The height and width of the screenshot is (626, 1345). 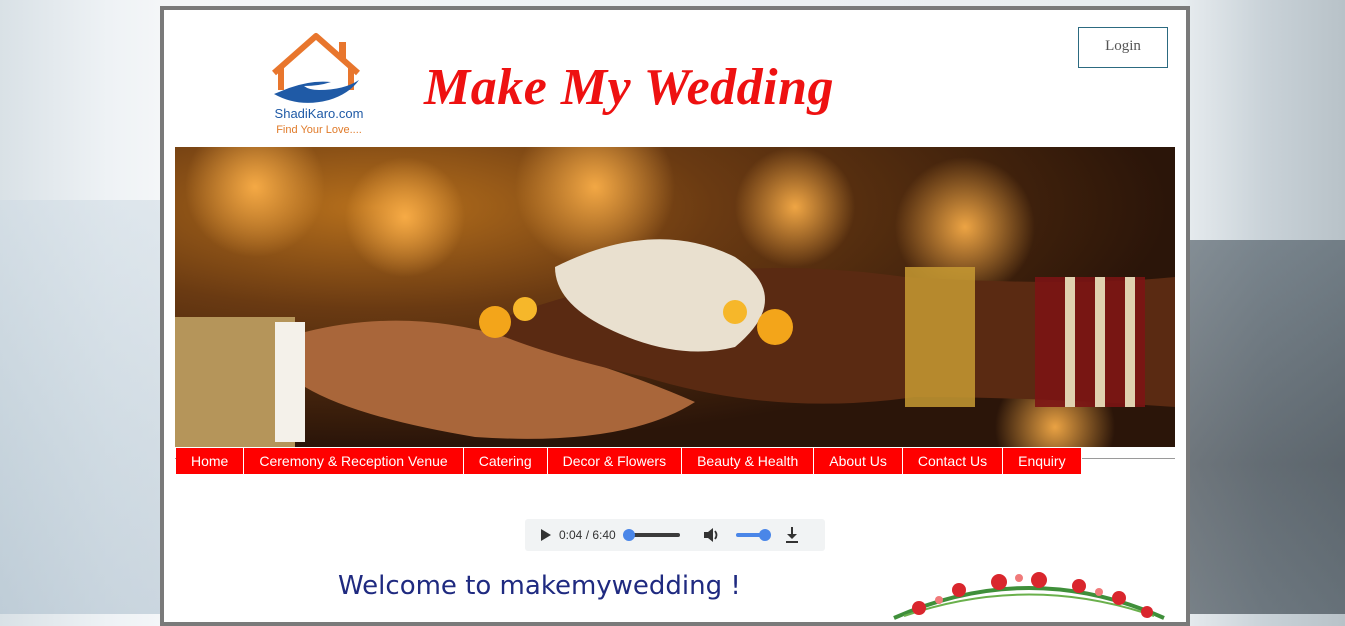 What do you see at coordinates (604, 535) in the screenshot?
I see `audio-duration: 6:40` at bounding box center [604, 535].